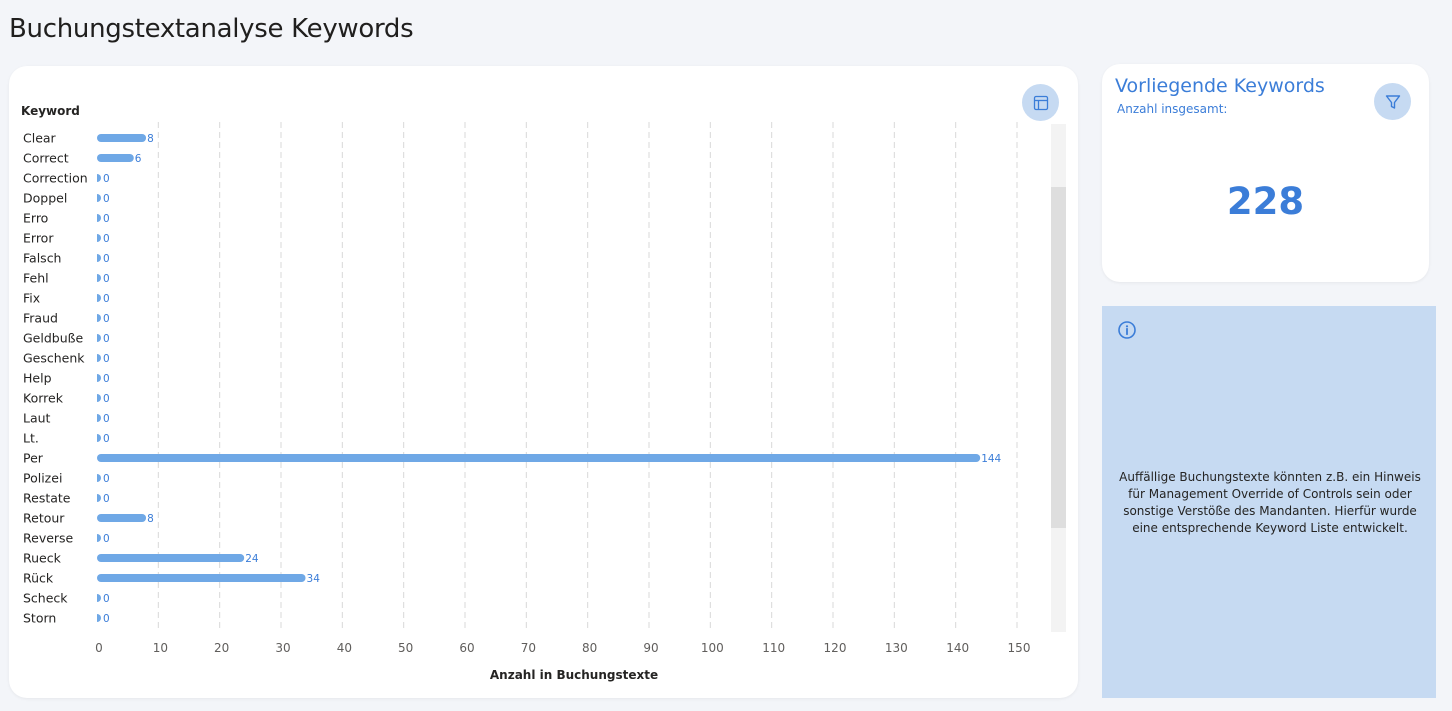 The width and height of the screenshot is (1452, 711). I want to click on category-label: Correct, so click(46, 158).